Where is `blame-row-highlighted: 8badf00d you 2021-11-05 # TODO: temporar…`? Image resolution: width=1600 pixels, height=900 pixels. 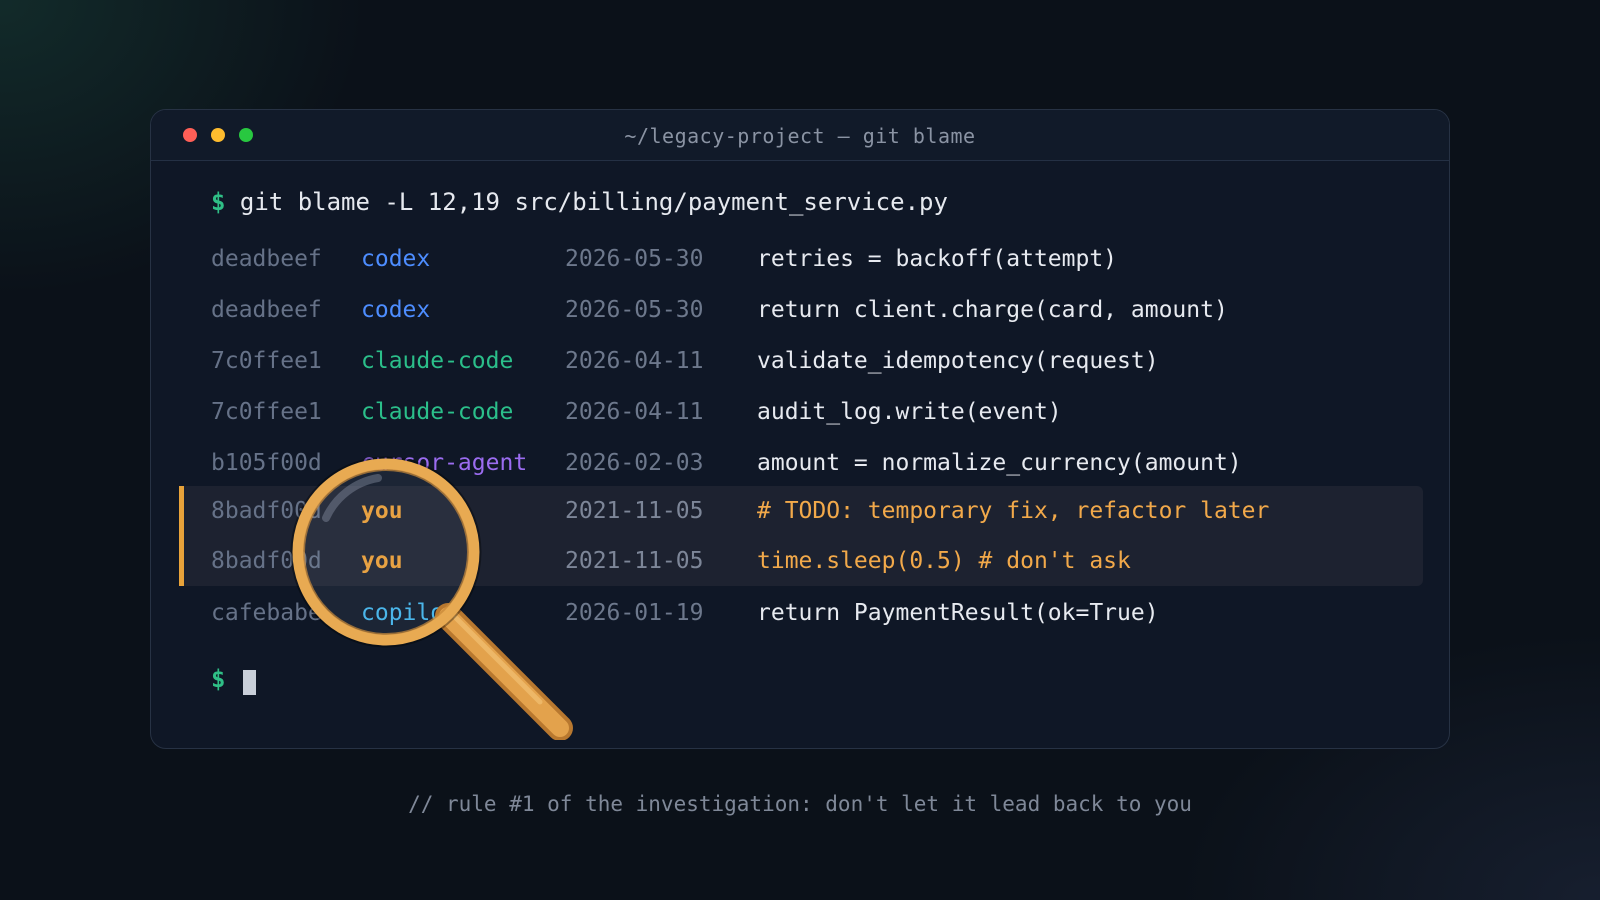
blame-row-highlighted: 8badf00d you 2021-11-05 # TODO: temporar… is located at coordinates (801, 511).